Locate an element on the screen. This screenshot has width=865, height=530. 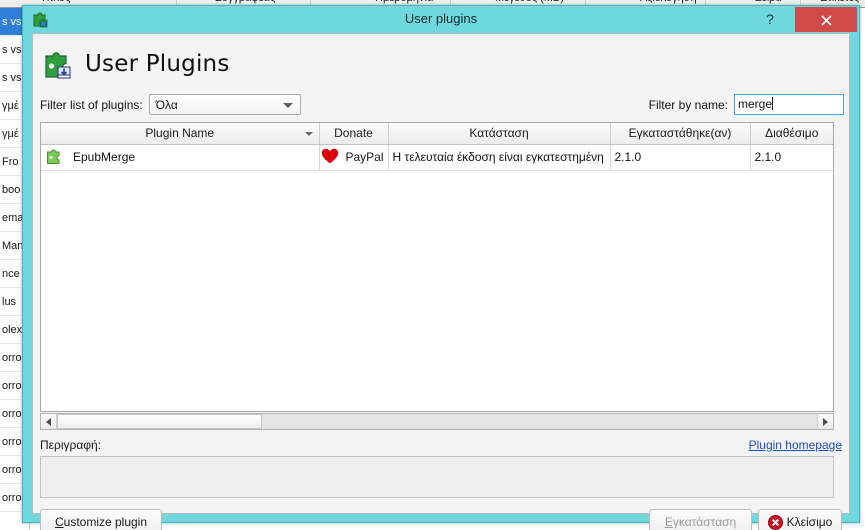
customize-accel: C is located at coordinates (59, 522).